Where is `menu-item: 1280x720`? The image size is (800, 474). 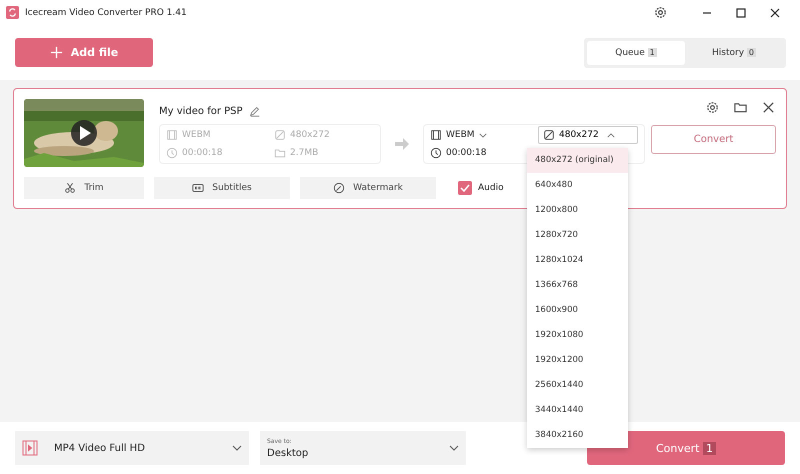
menu-item: 1280x720 is located at coordinates (577, 235).